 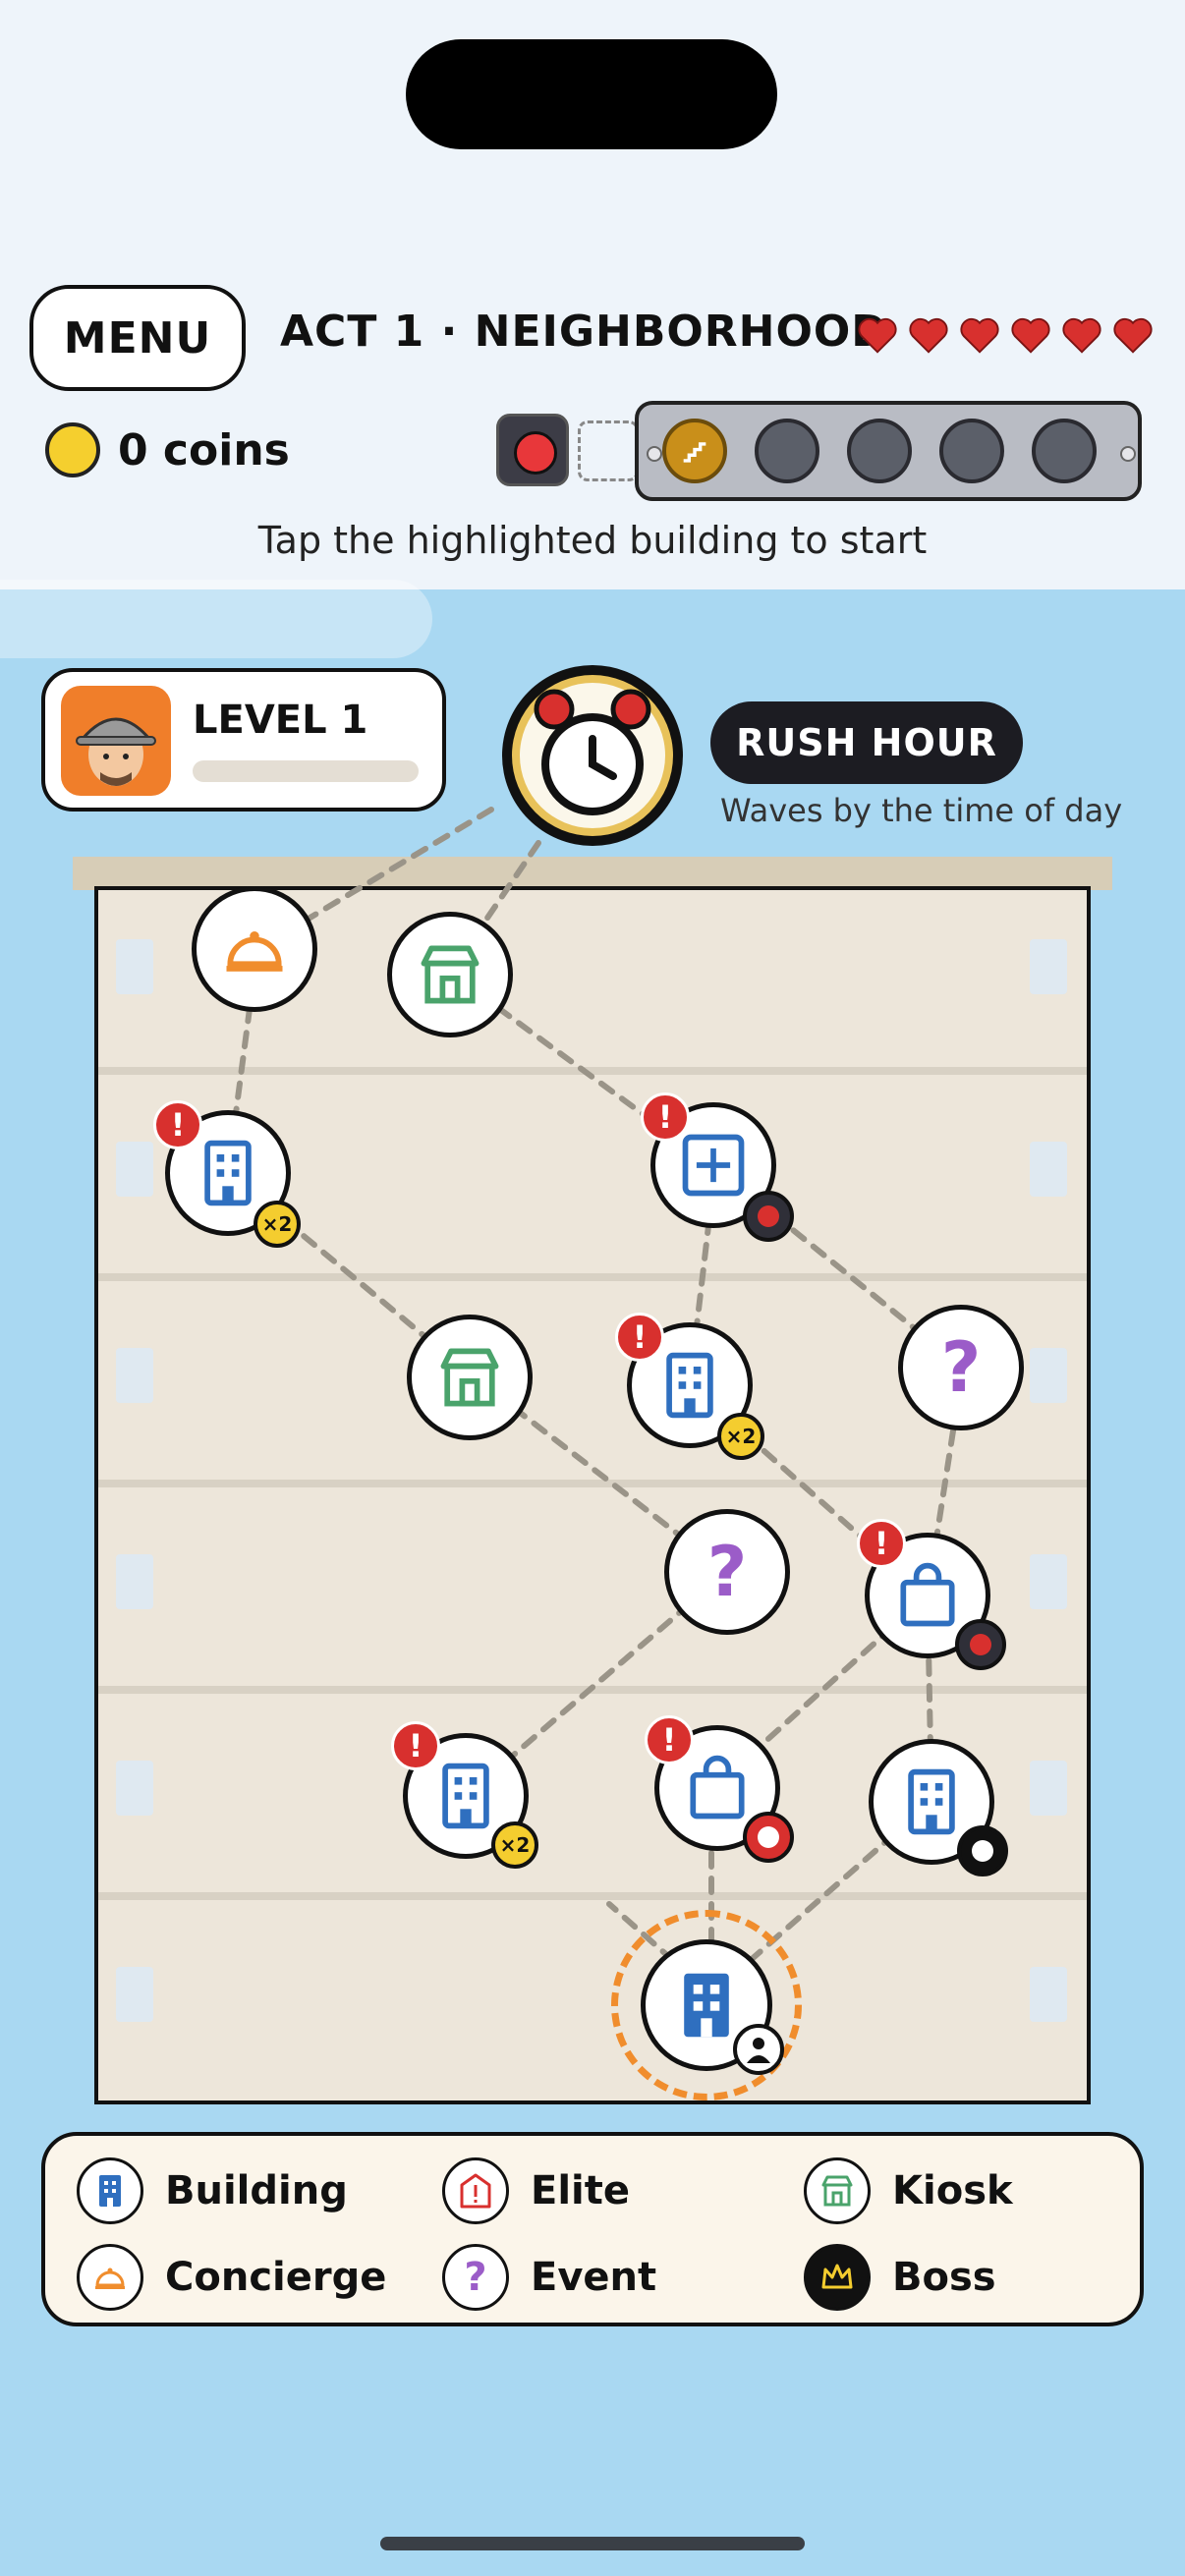 I want to click on alarm-clock-icon, so click(x=592, y=755).